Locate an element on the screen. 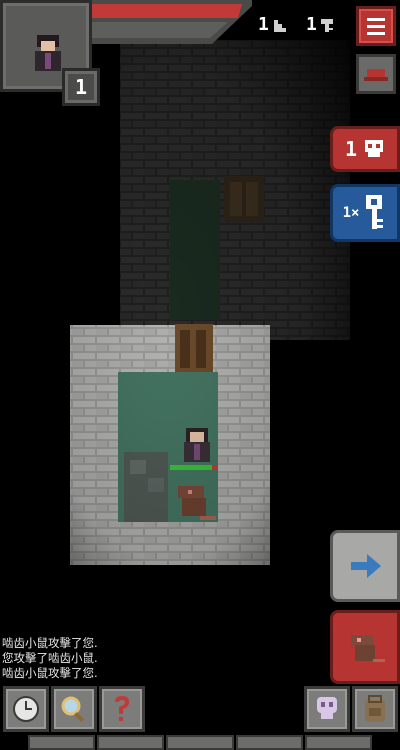 This screenshot has height=750, width=400. arrow-right-icon is located at coordinates (366, 566).